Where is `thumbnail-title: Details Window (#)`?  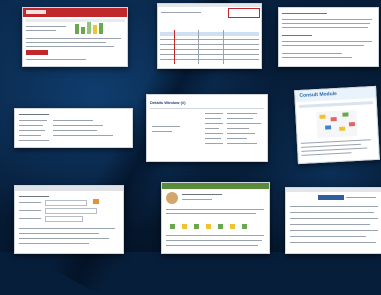
thumbnail-title: Details Window (#) is located at coordinates (168, 102).